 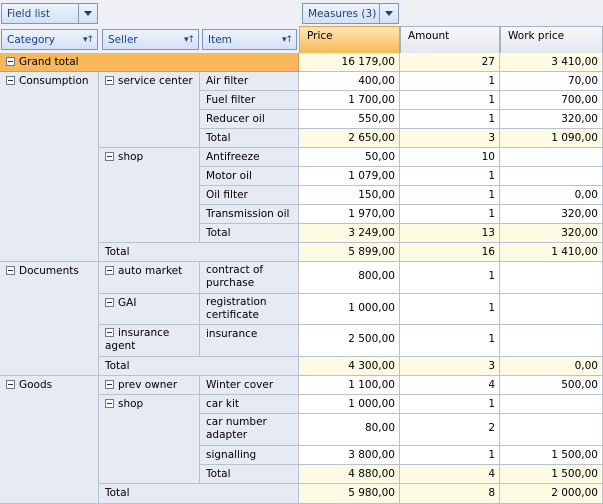 I want to click on price-cell: 550,00, so click(x=349, y=119).